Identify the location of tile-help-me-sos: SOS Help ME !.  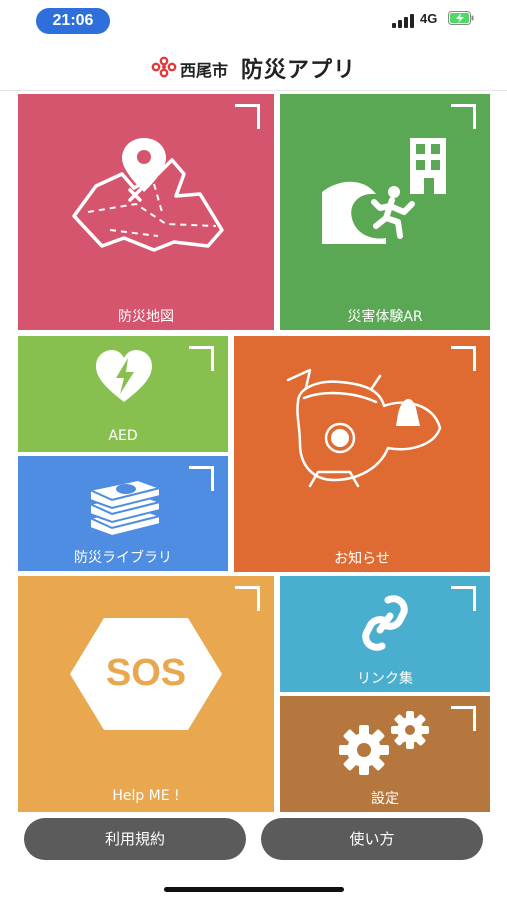
(146, 694).